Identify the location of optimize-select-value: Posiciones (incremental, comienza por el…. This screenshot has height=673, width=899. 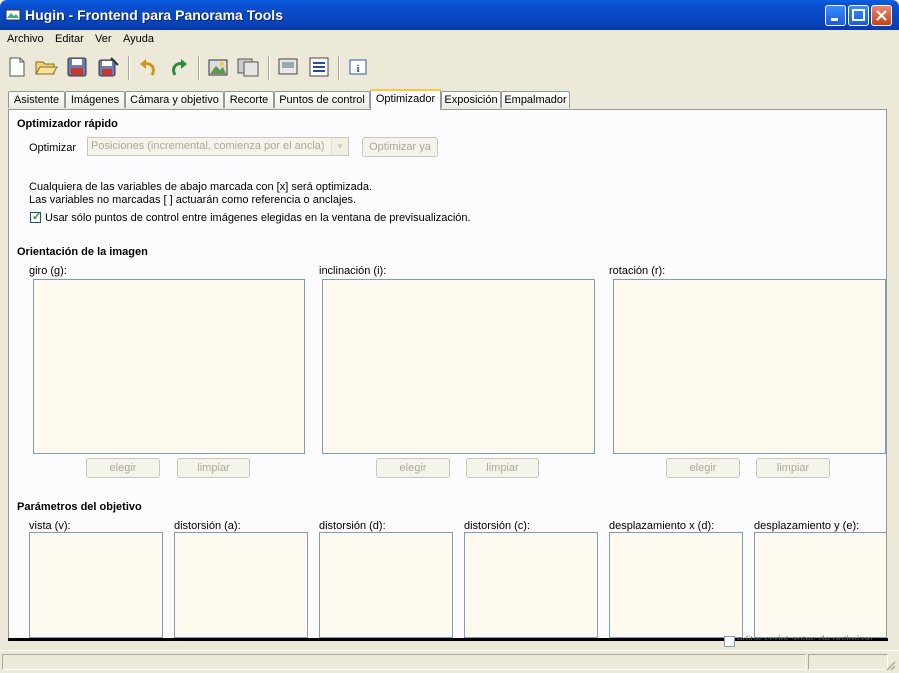
(208, 146).